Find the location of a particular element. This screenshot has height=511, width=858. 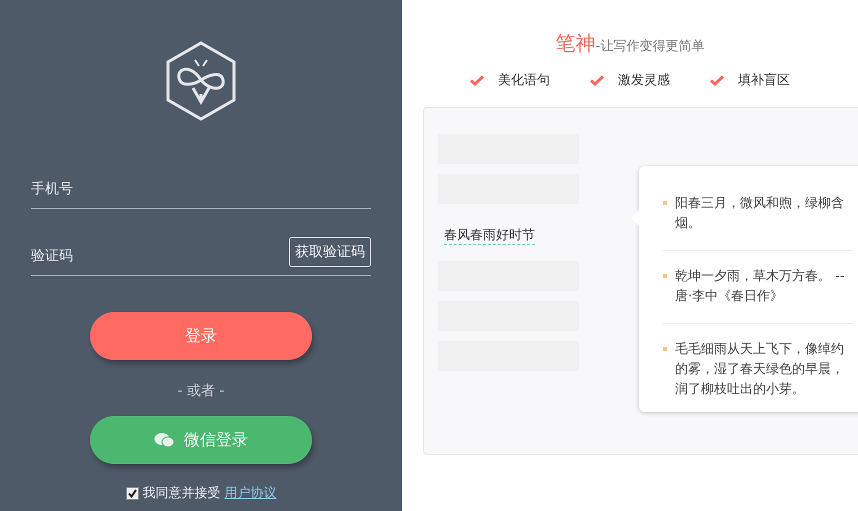

suggestion-text: 毛毛细雨从天上飞下，像绰约的雾，湿了春天绿色的早晨，润了柳枝吐出的小芽。 is located at coordinates (760, 370).